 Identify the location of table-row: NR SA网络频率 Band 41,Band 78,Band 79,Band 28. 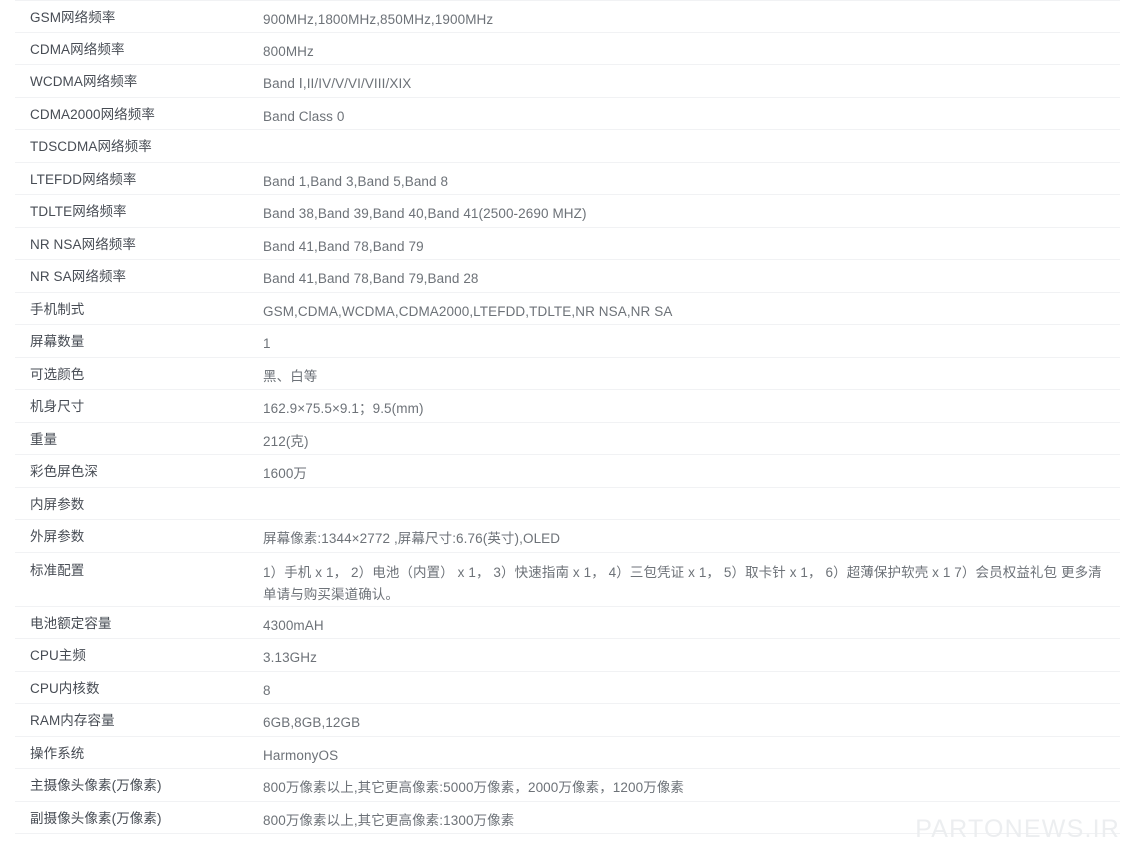
(567, 276).